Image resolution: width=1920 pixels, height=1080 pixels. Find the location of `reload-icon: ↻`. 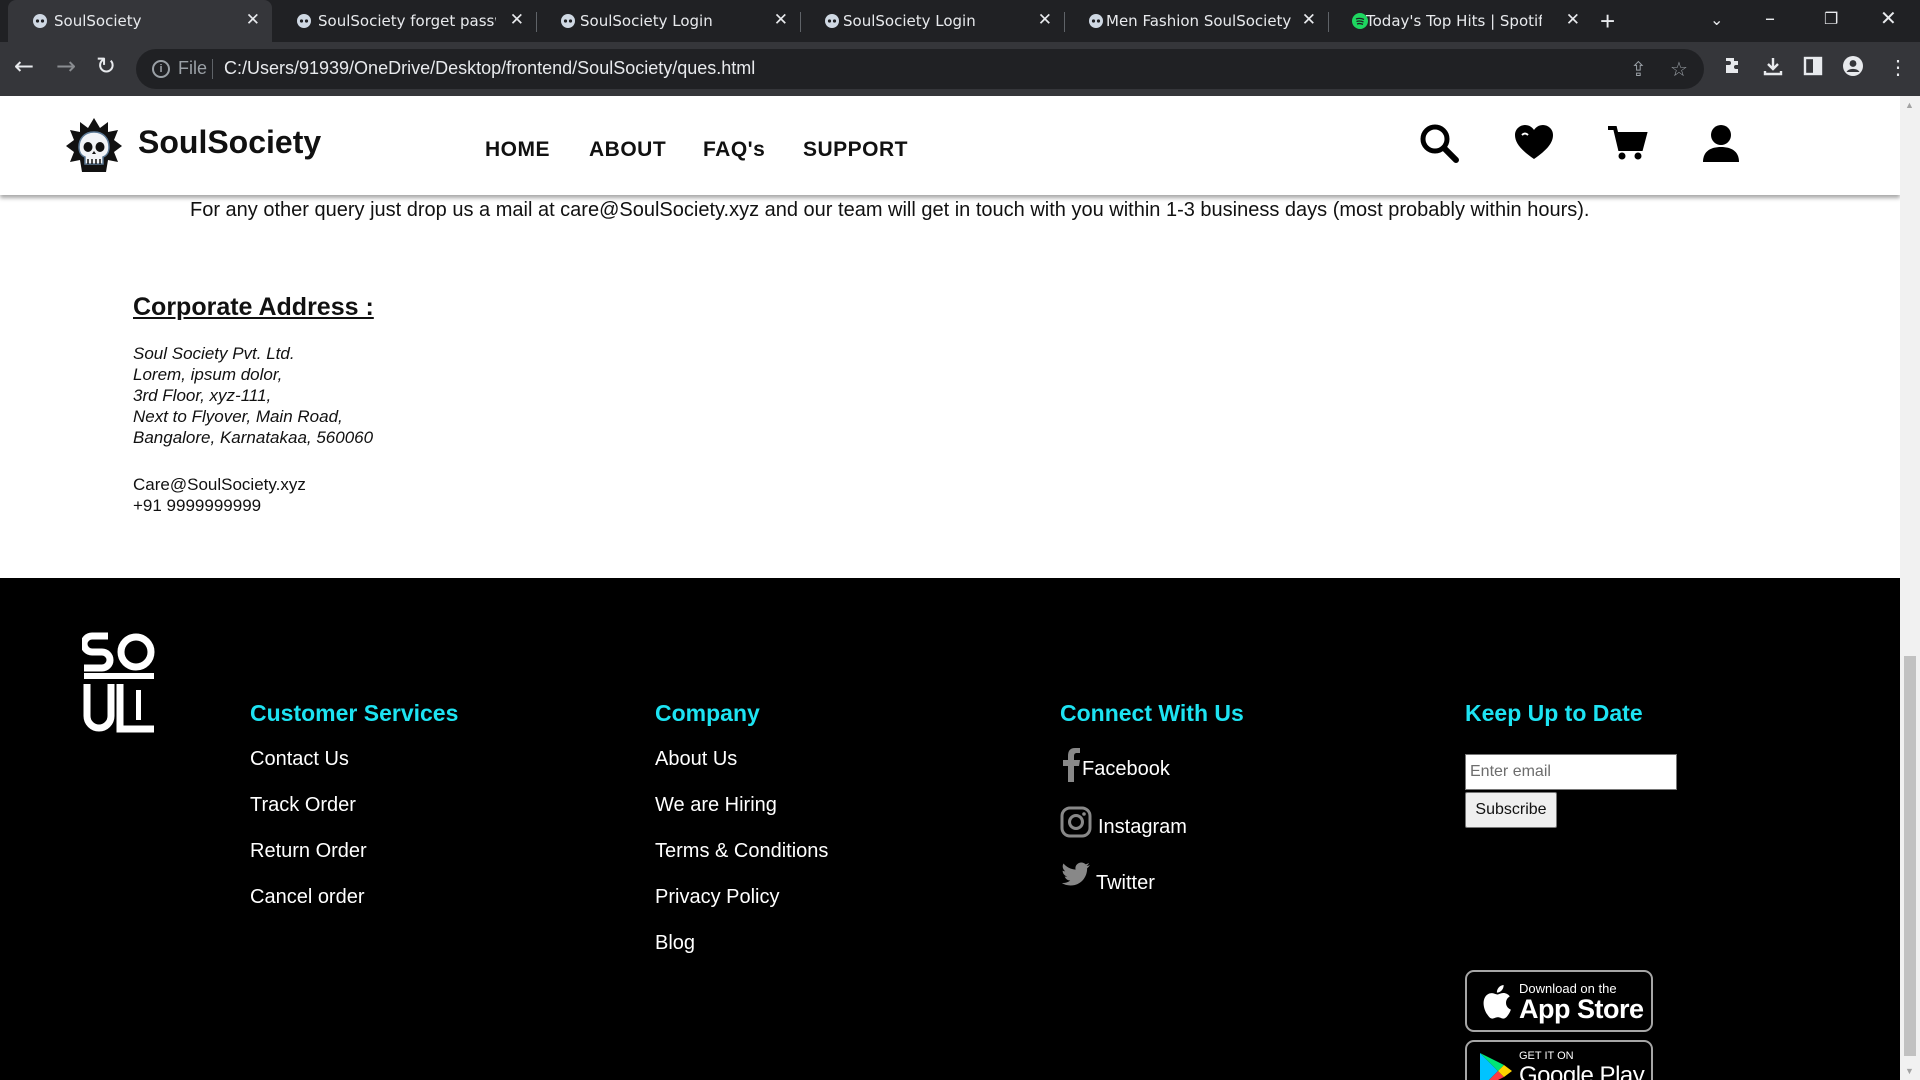

reload-icon: ↻ is located at coordinates (106, 66).